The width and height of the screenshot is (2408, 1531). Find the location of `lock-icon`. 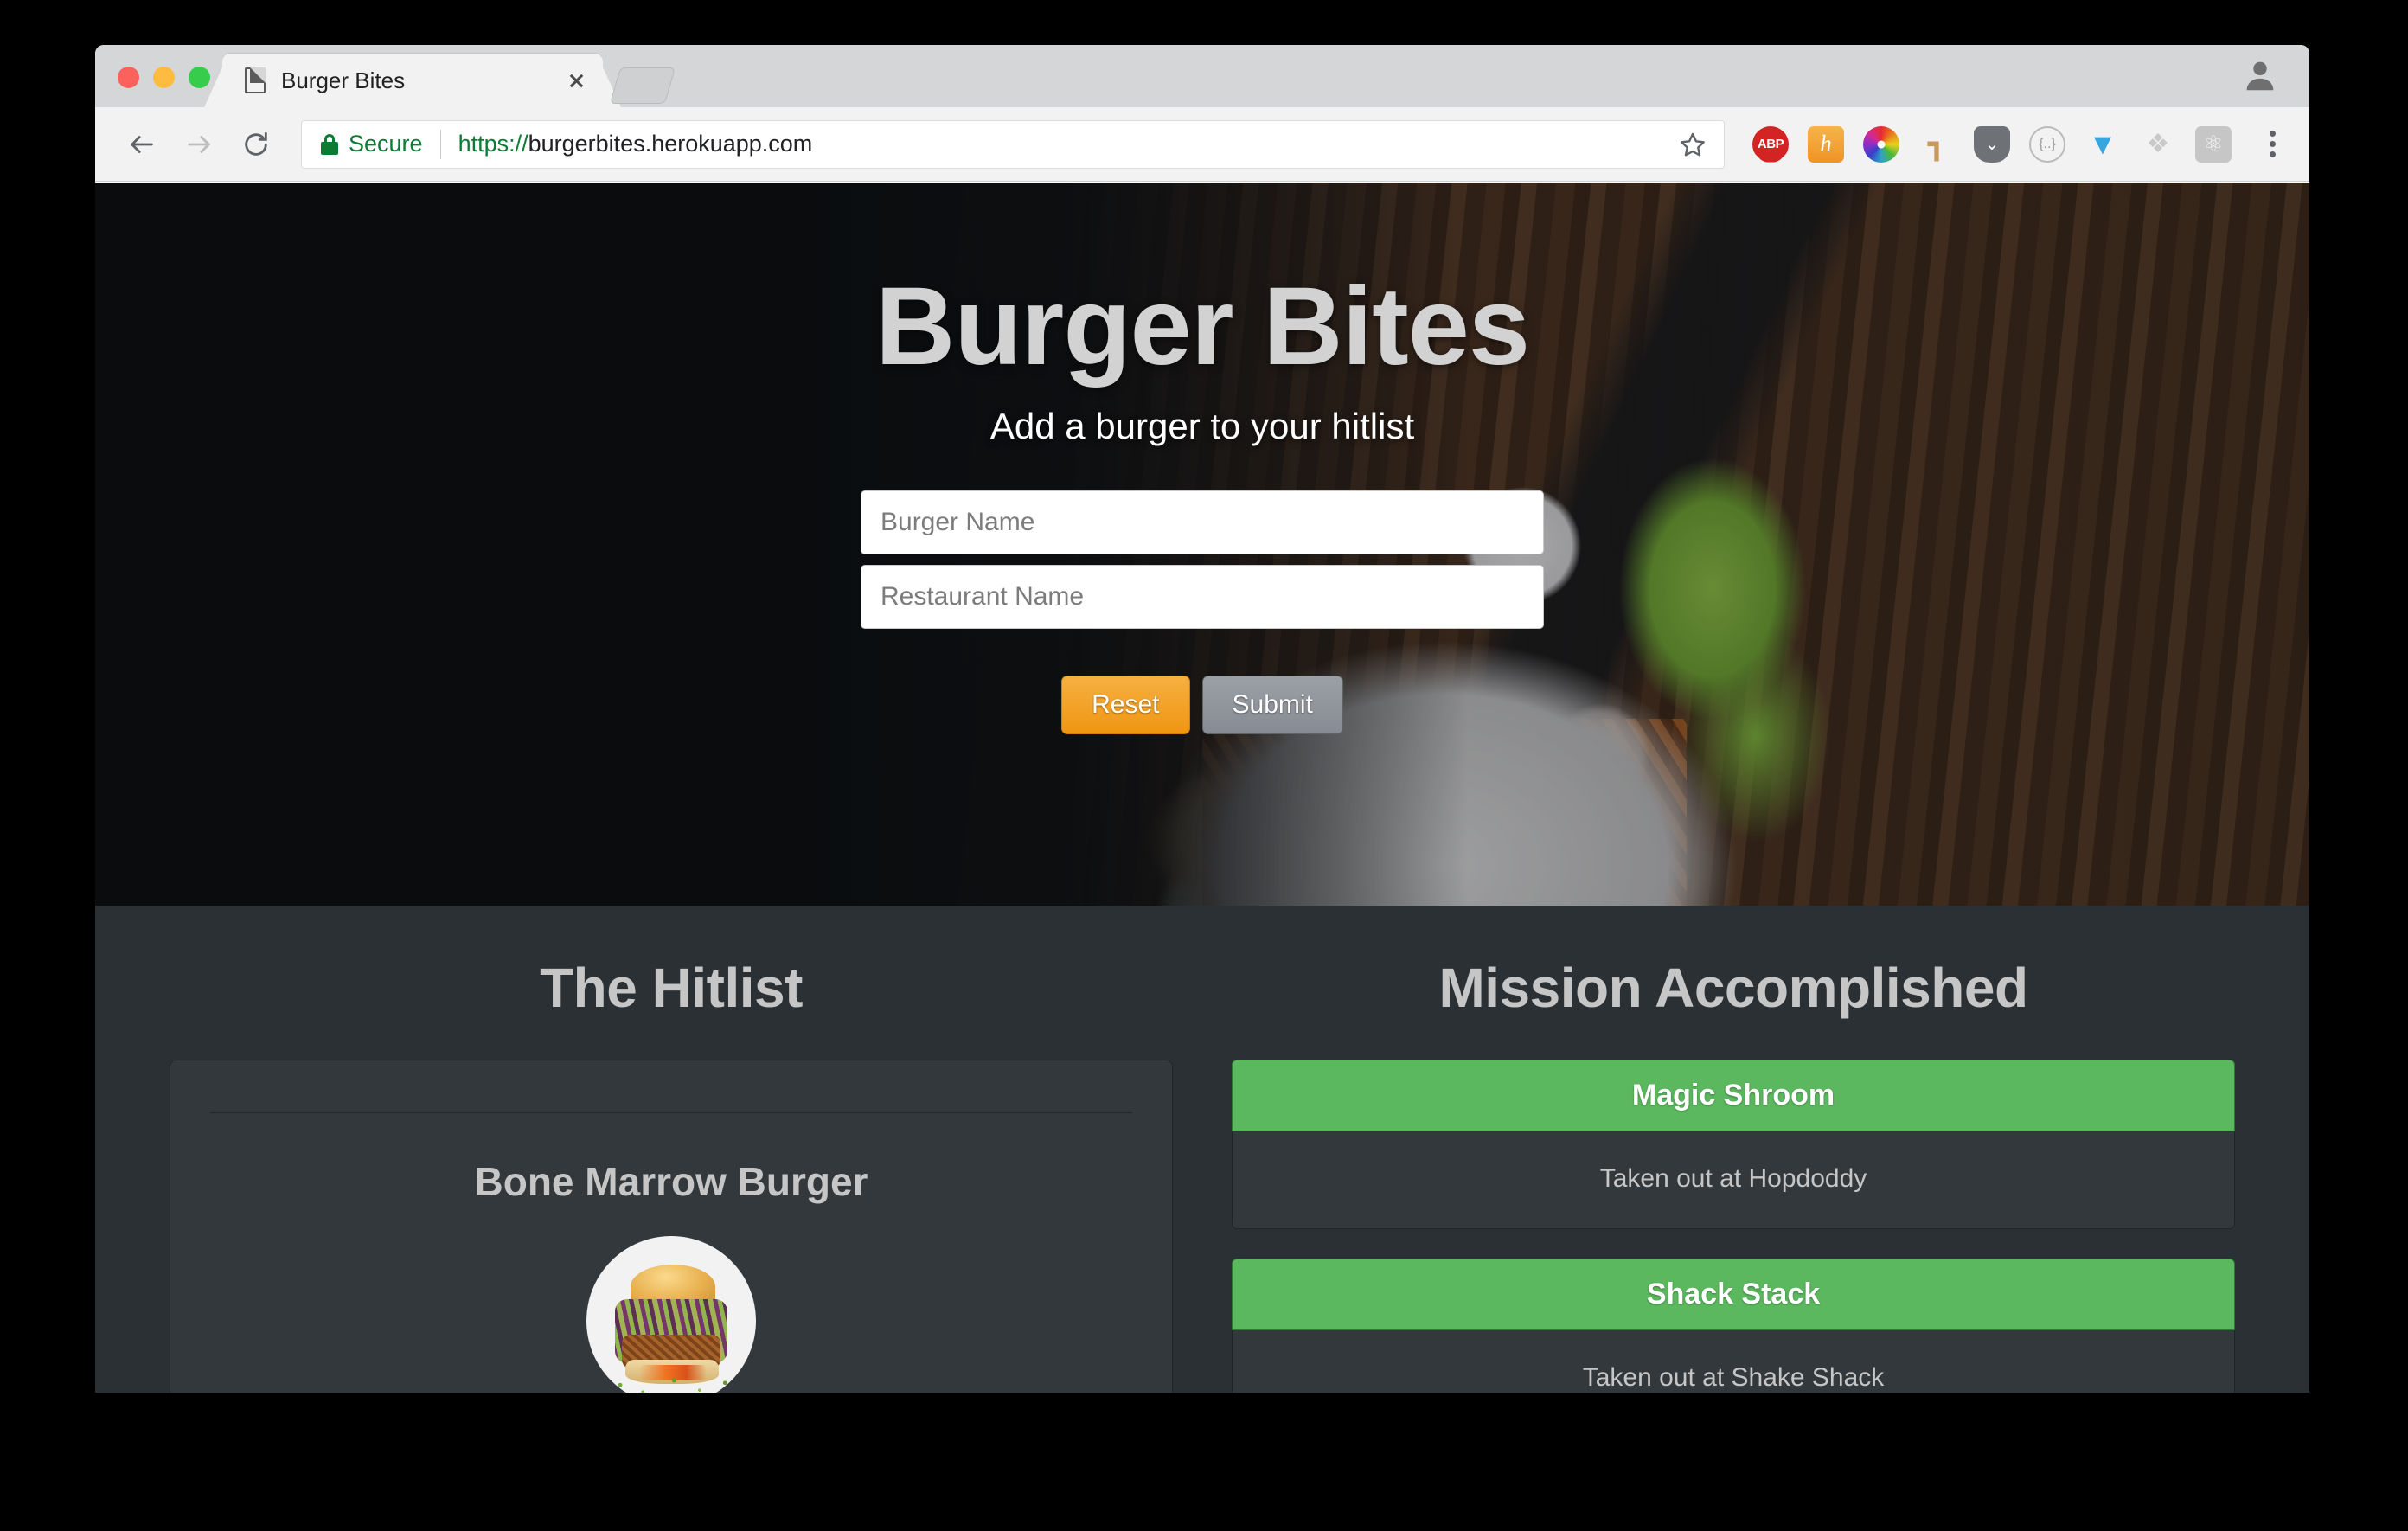

lock-icon is located at coordinates (329, 144).